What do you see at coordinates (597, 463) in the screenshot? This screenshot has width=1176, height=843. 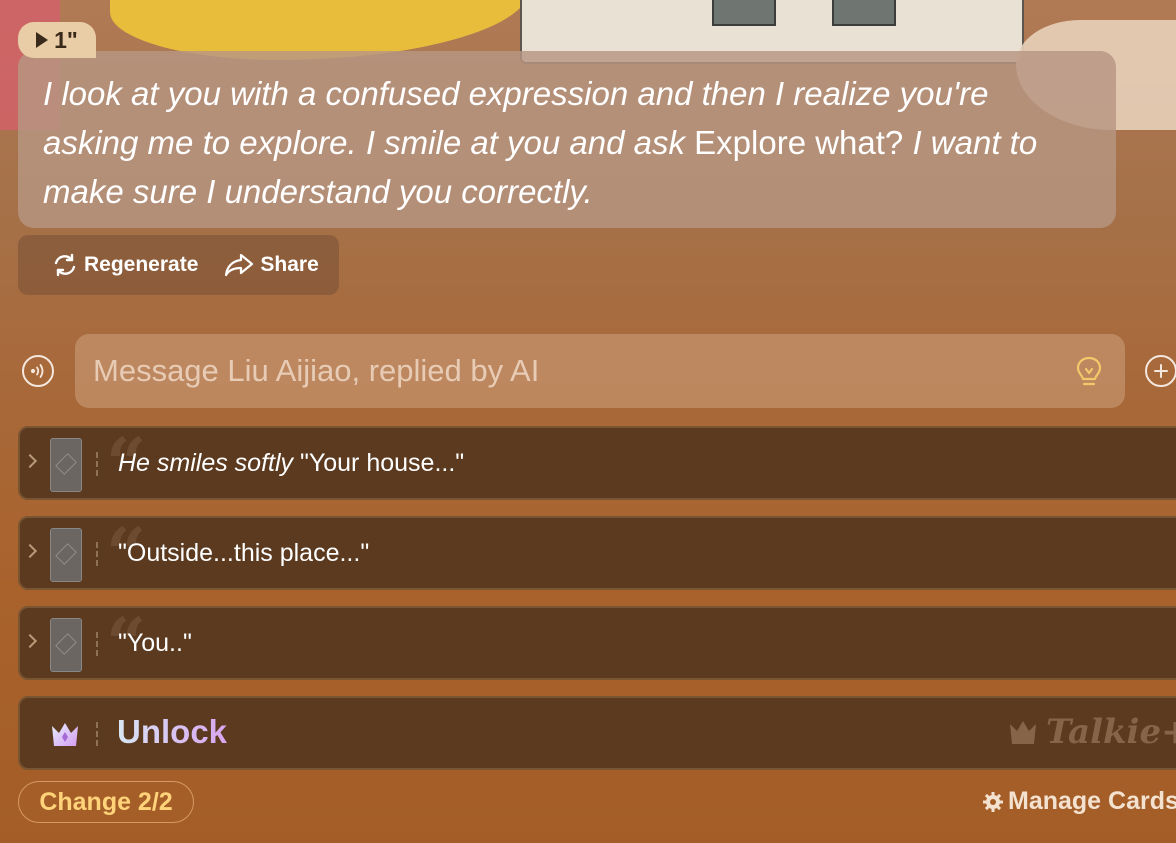 I see `suggestion-card-1: “ He smiles softly "Your house..."` at bounding box center [597, 463].